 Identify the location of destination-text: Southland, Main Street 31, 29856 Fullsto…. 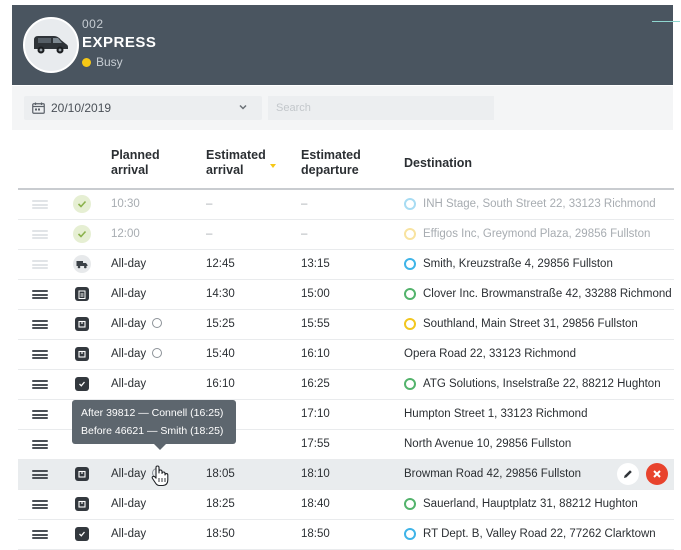
(530, 324).